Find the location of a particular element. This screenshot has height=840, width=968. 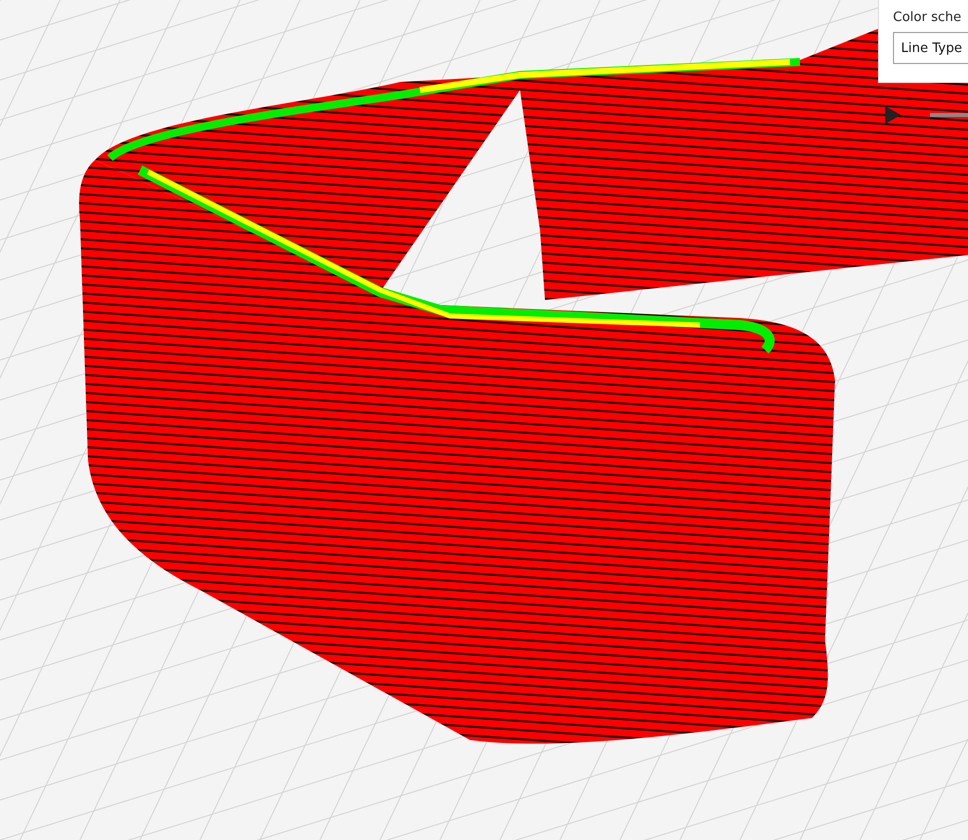

layer-slider-track is located at coordinates (949, 115).